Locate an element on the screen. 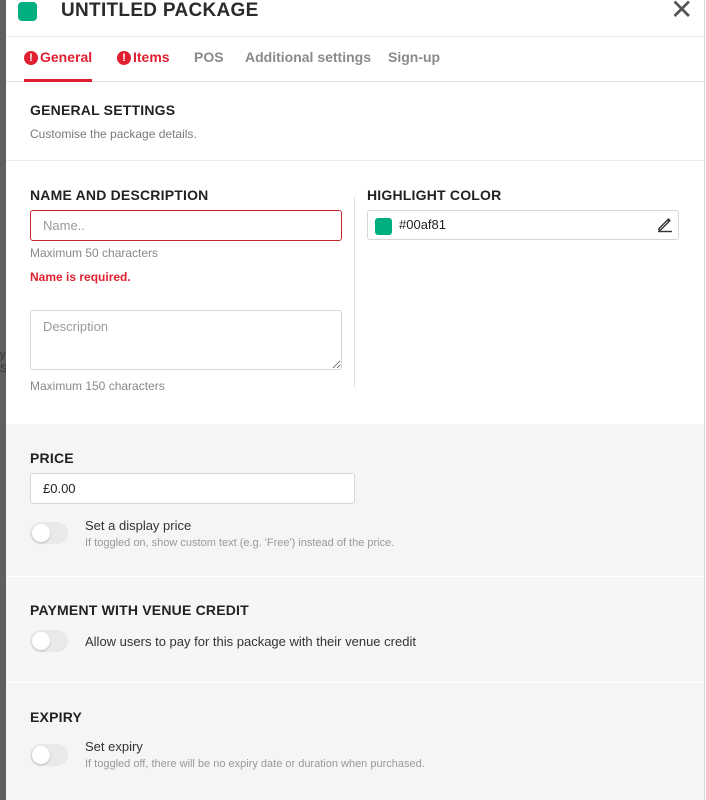 The height and width of the screenshot is (800, 706). general-settings-subtitle: Customise the package details. is located at coordinates (113, 134).